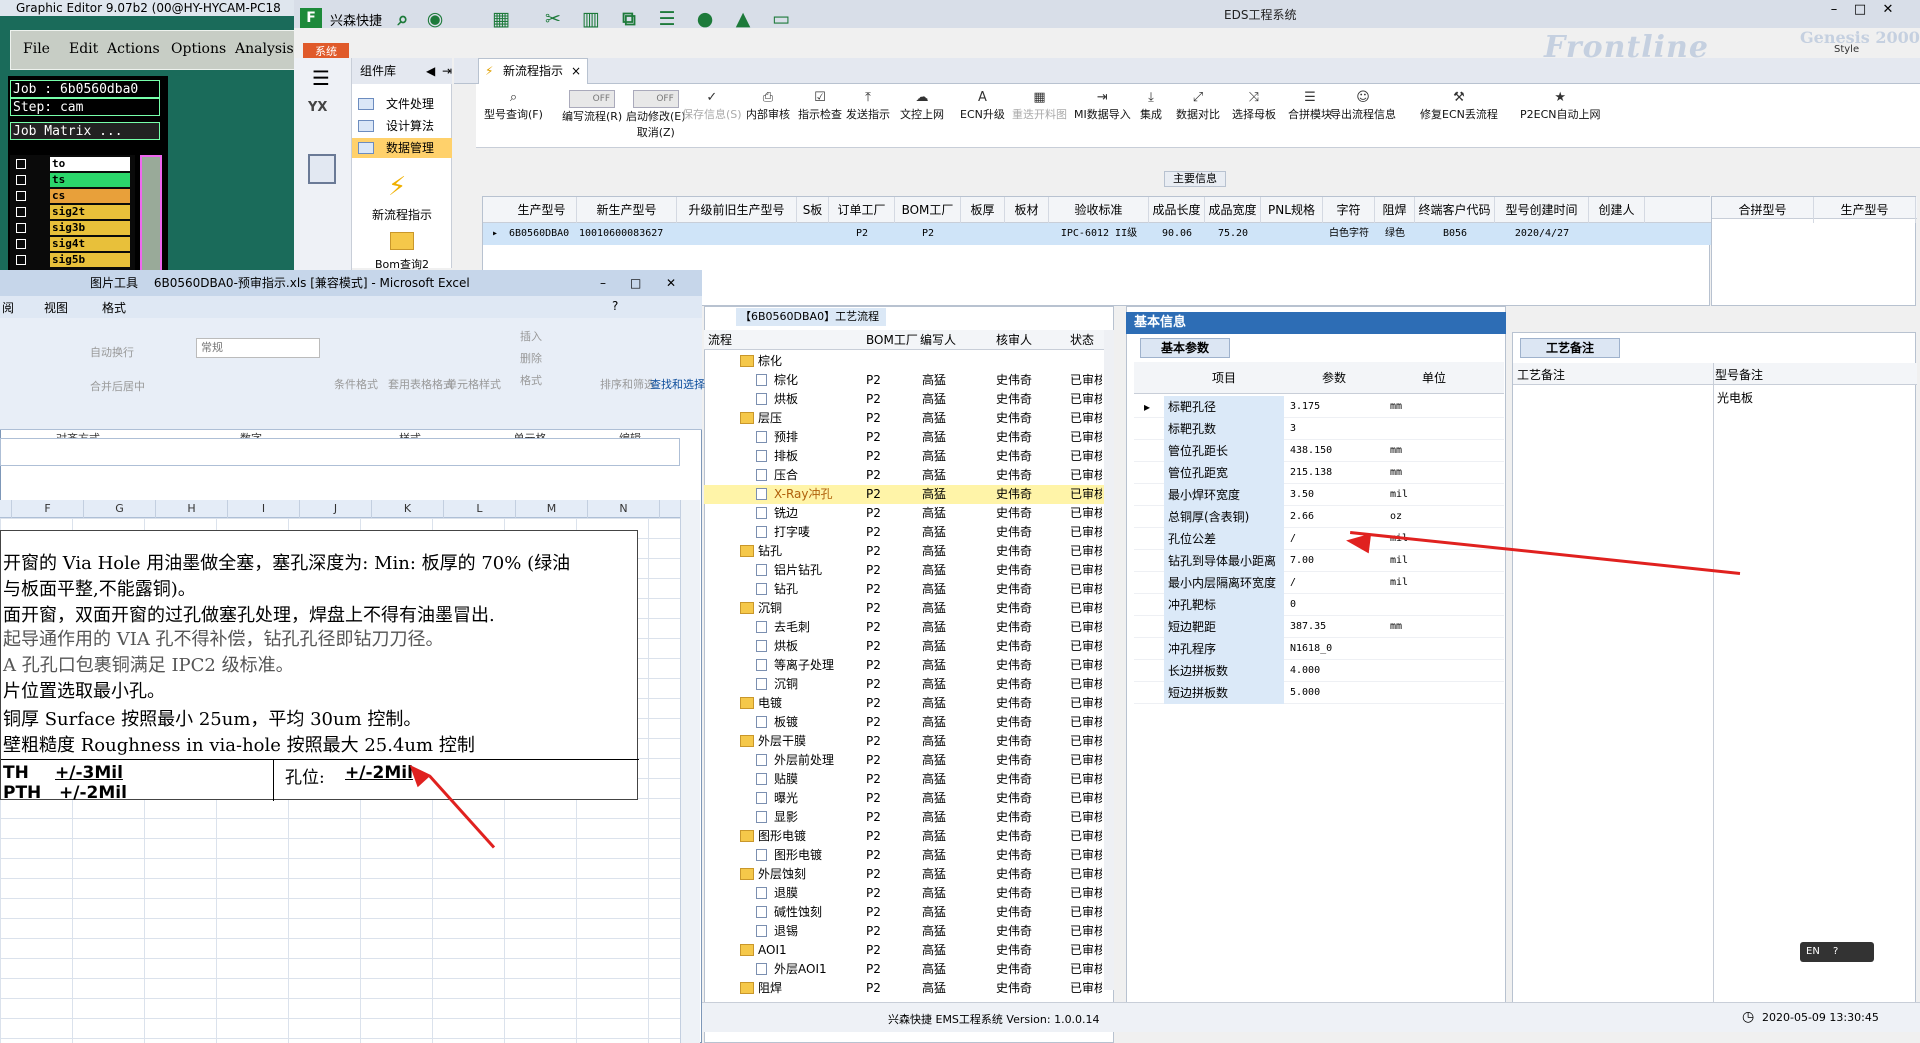 Image resolution: width=1920 pixels, height=1043 pixels. I want to click on table-cell: IPC-6012 II级, so click(1099, 234).